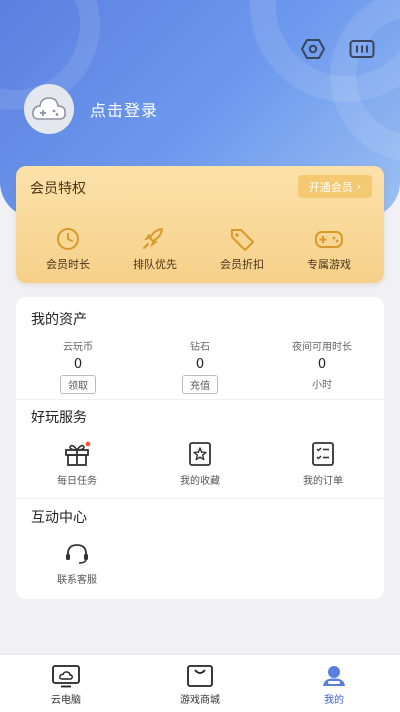 This screenshot has width=400, height=712. What do you see at coordinates (200, 481) in the screenshot?
I see `service-label: 我的收藏` at bounding box center [200, 481].